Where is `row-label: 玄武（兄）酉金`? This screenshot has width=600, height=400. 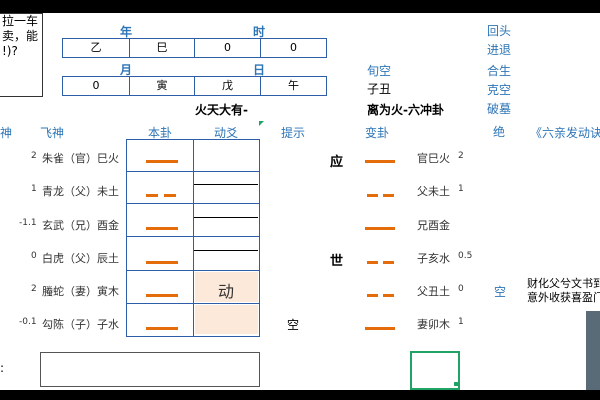
row-label: 玄武（兄）酉金 is located at coordinates (80, 225).